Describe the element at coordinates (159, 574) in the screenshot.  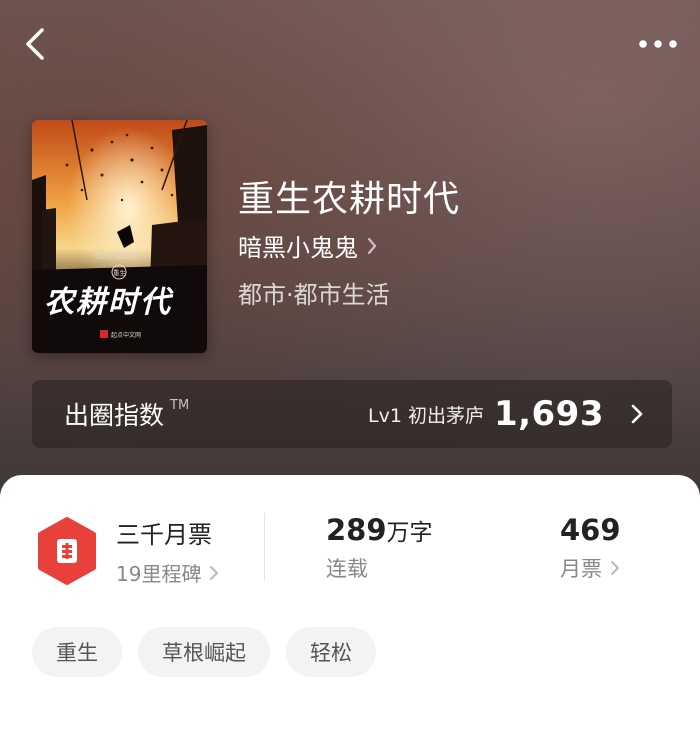
I see `milestone-label: 19里程碑` at that location.